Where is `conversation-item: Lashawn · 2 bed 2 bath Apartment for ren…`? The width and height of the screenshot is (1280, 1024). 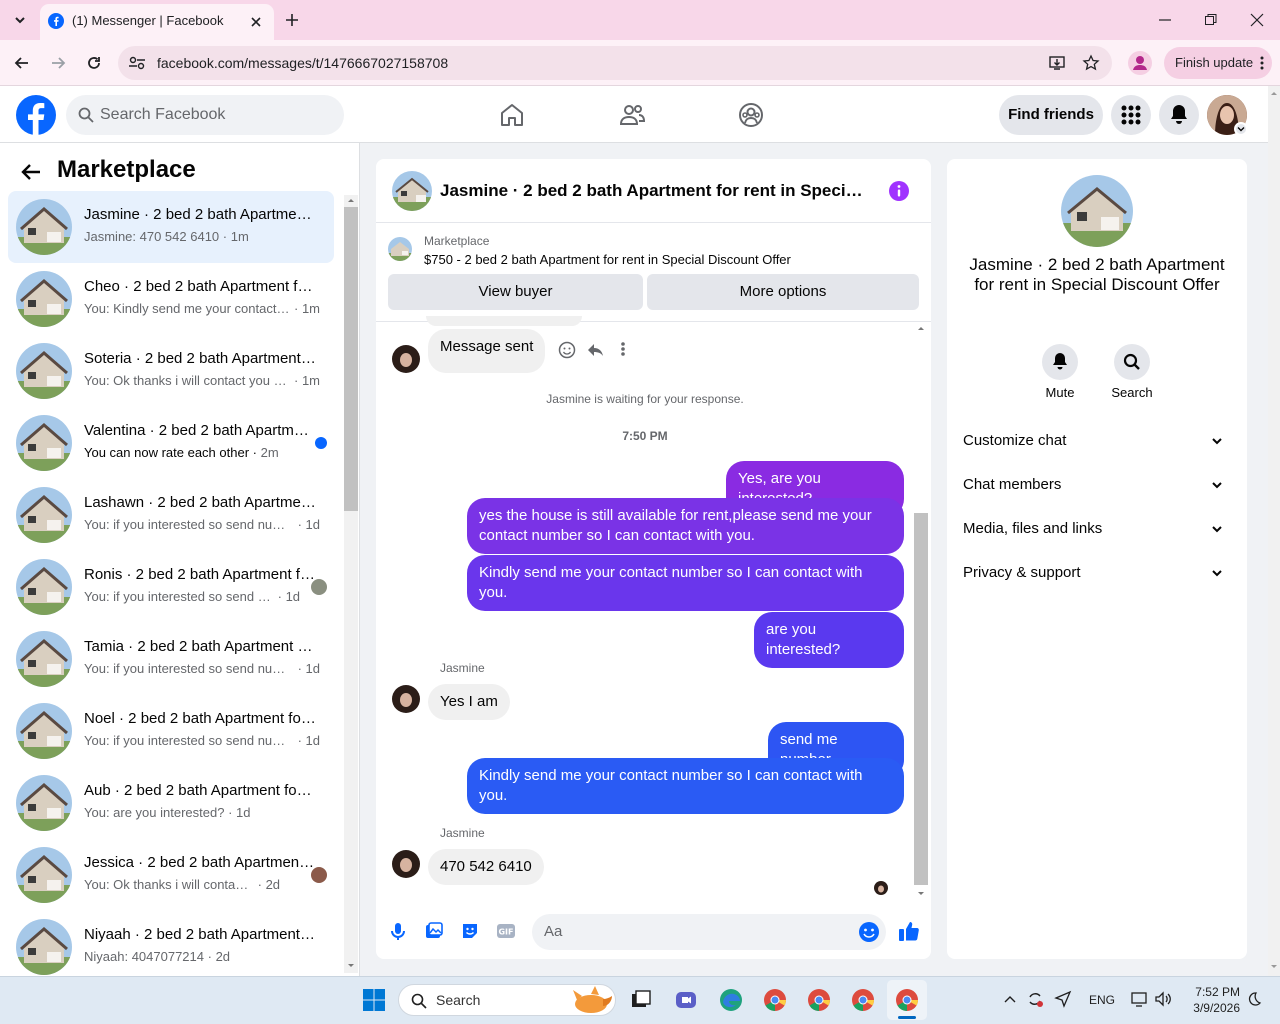 conversation-item: Lashawn · 2 bed 2 bath Apartment for ren… is located at coordinates (171, 515).